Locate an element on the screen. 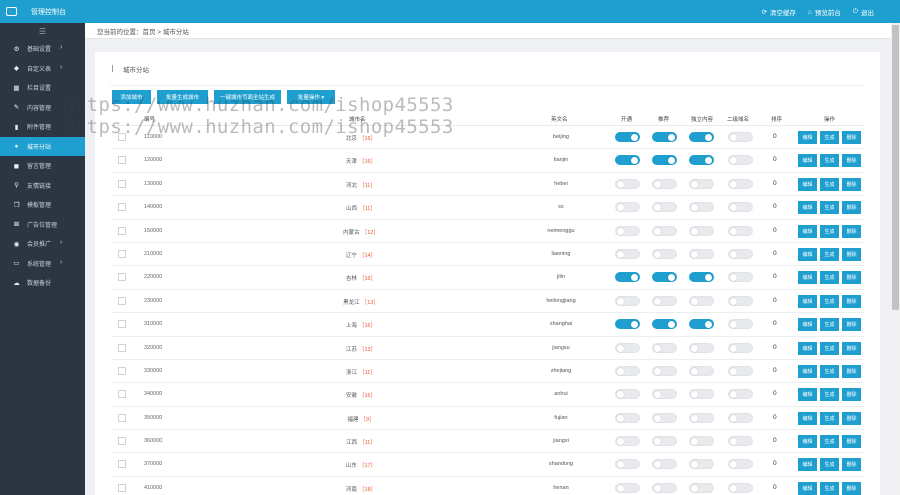  menu-toggle-icon: ☰ is located at coordinates (42, 31).